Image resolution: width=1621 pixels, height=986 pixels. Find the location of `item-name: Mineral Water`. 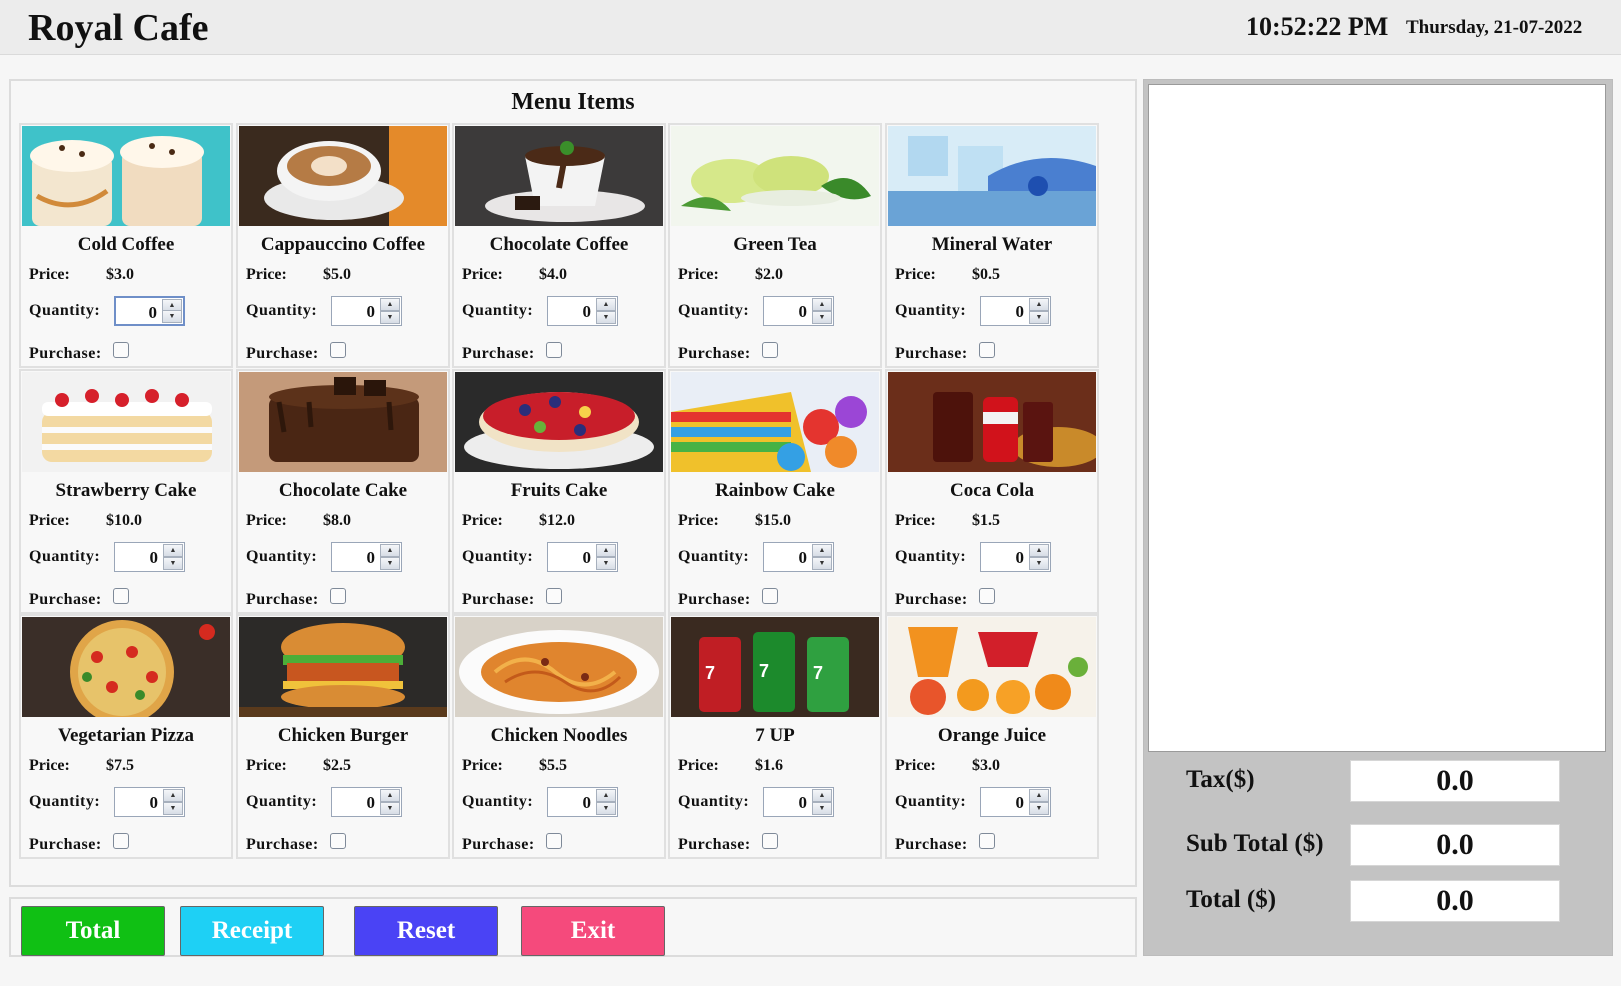

item-name: Mineral Water is located at coordinates (992, 244).